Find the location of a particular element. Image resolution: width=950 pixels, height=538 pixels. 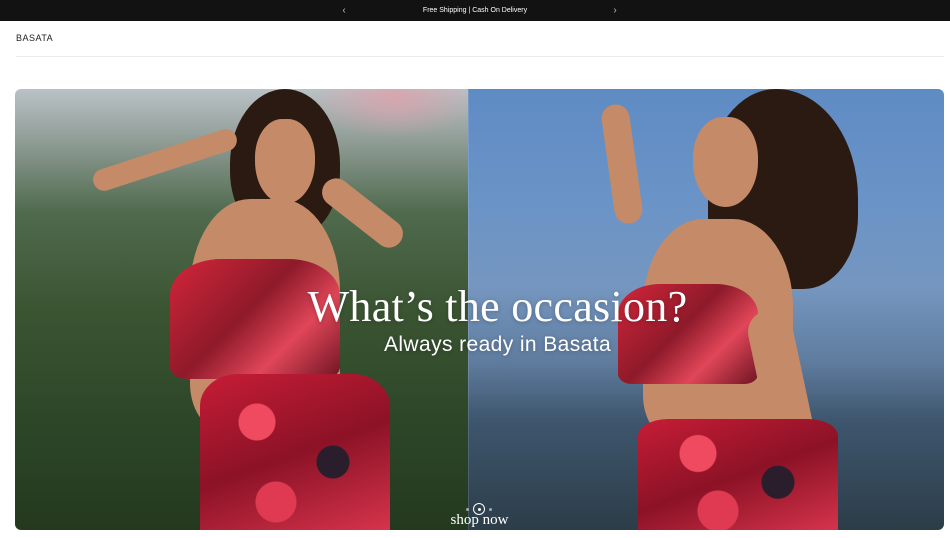

site-header: BASATA is located at coordinates (475, 39).